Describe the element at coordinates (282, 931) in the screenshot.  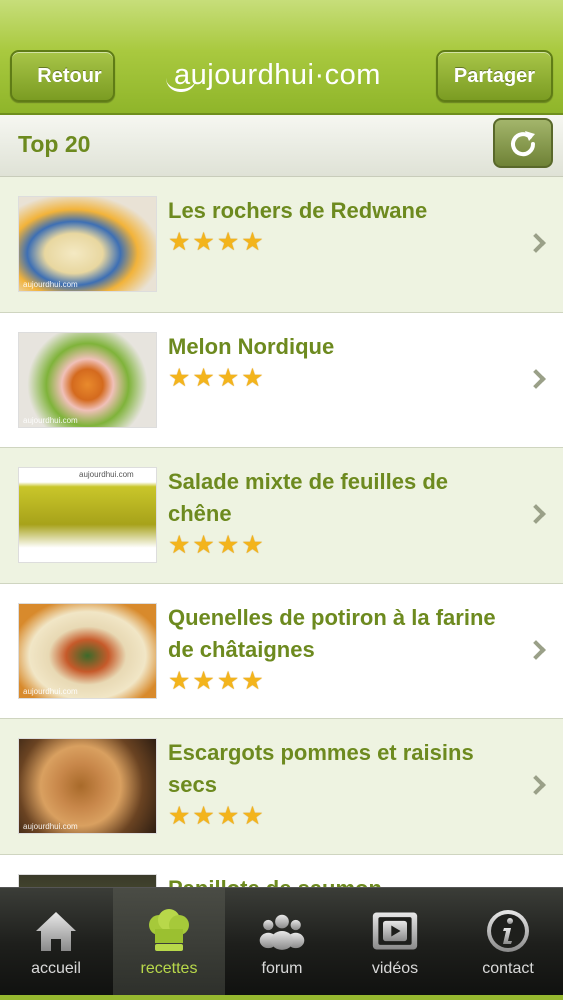
I see `people-icon` at that location.